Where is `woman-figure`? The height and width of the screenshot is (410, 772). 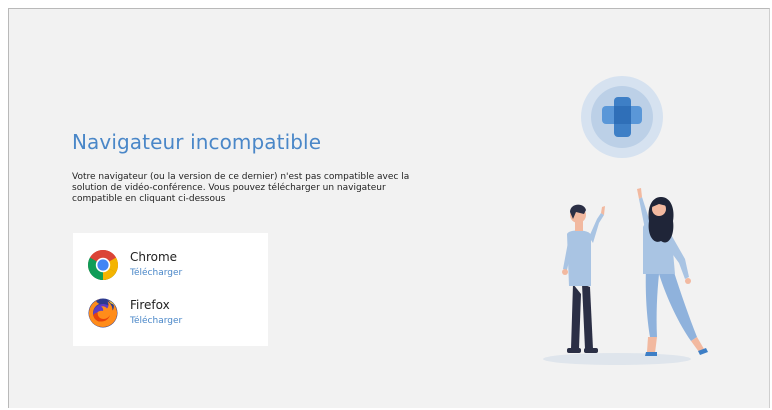
woman-figure is located at coordinates (672, 272).